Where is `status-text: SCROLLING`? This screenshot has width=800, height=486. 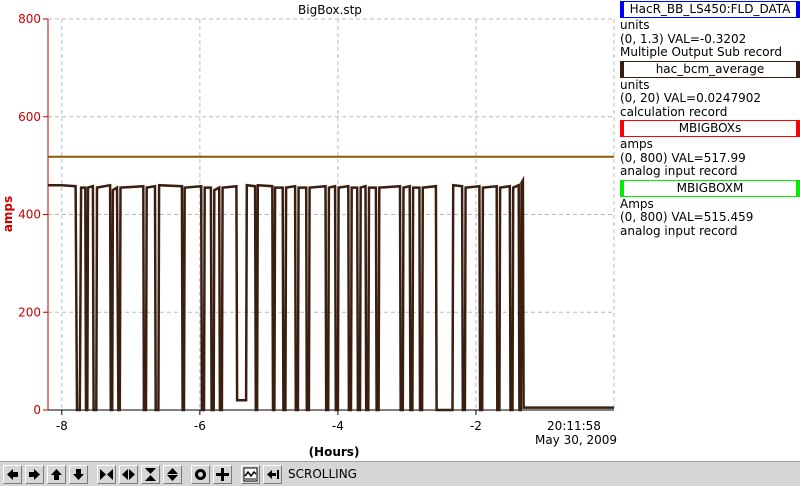 status-text: SCROLLING is located at coordinates (322, 474).